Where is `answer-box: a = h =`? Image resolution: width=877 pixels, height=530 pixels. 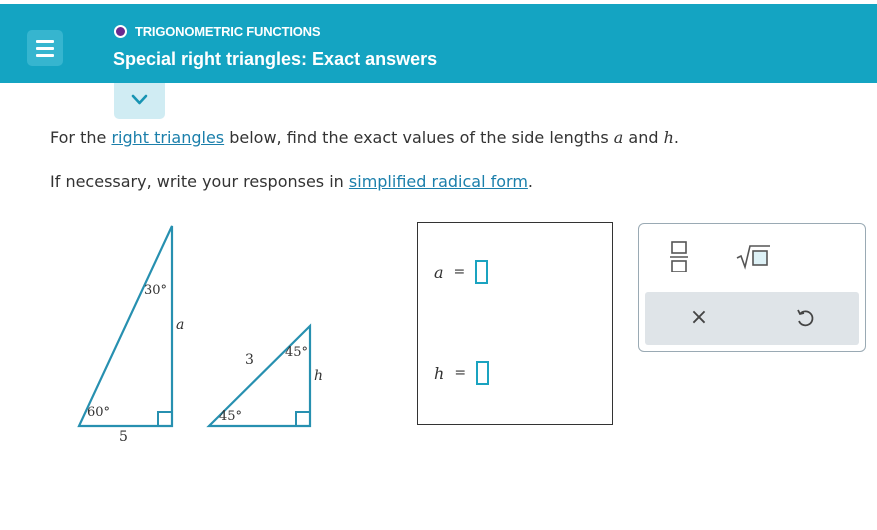
answer-box: a = h = is located at coordinates (515, 323).